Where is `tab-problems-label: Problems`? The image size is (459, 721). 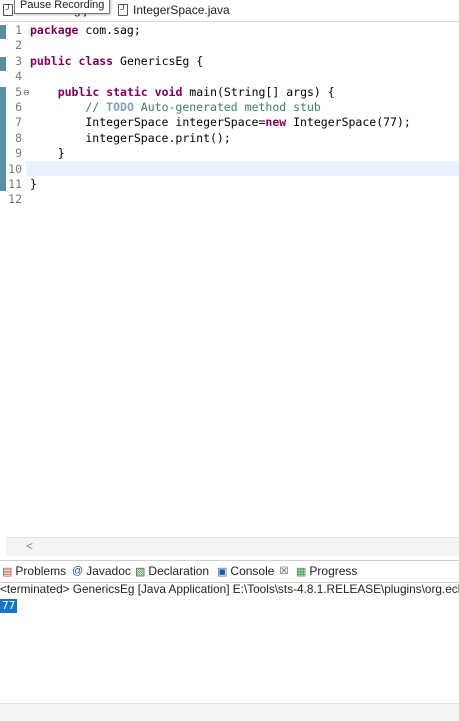
tab-problems-label: Problems is located at coordinates (41, 571).